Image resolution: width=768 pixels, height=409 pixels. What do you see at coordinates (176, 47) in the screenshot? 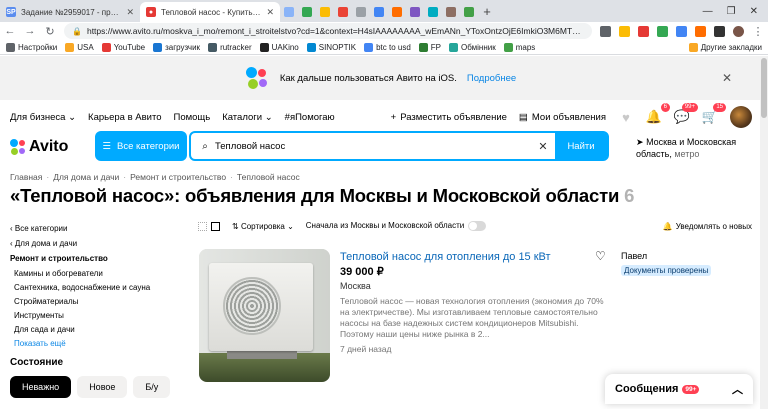
I see `bookmark: загрузчик` at bounding box center [176, 47].